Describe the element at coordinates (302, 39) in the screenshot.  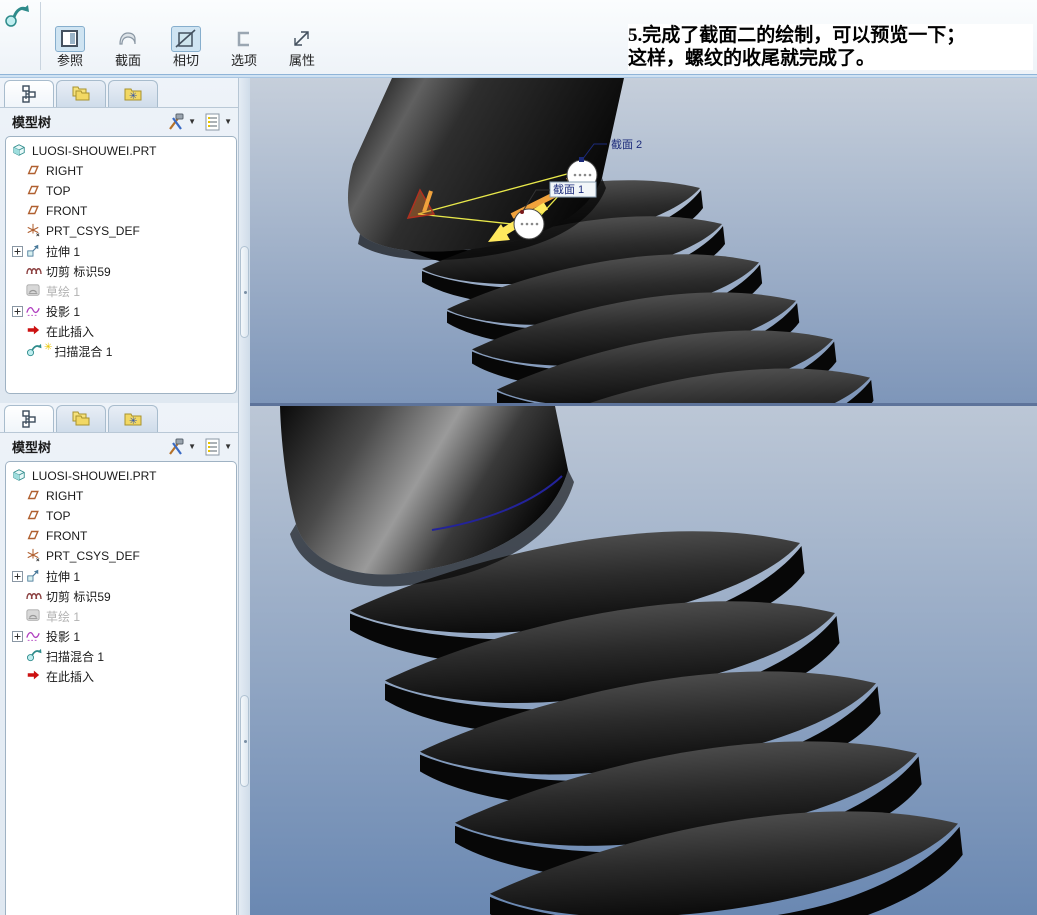
I see `properties-icon` at that location.